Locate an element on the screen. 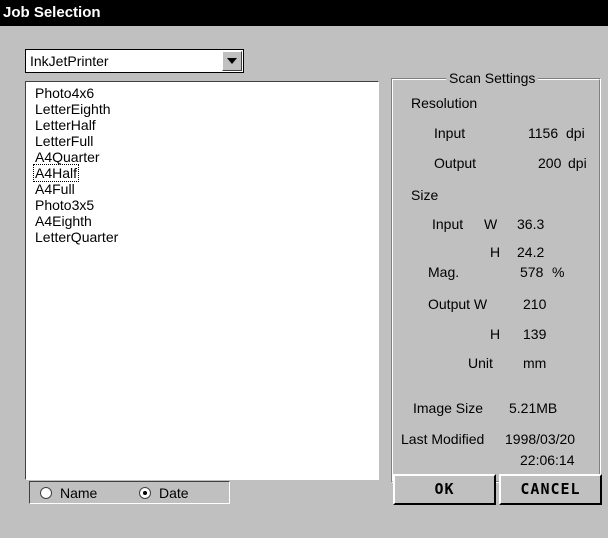 This screenshot has height=538, width=608. list-item-label: LetterFull is located at coordinates (64, 141).